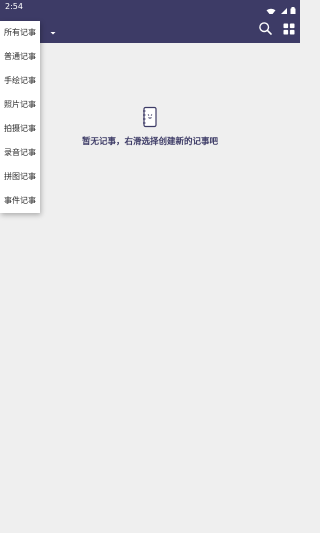 The height and width of the screenshot is (533, 320). What do you see at coordinates (293, 9) in the screenshot?
I see `battery-icon` at bounding box center [293, 9].